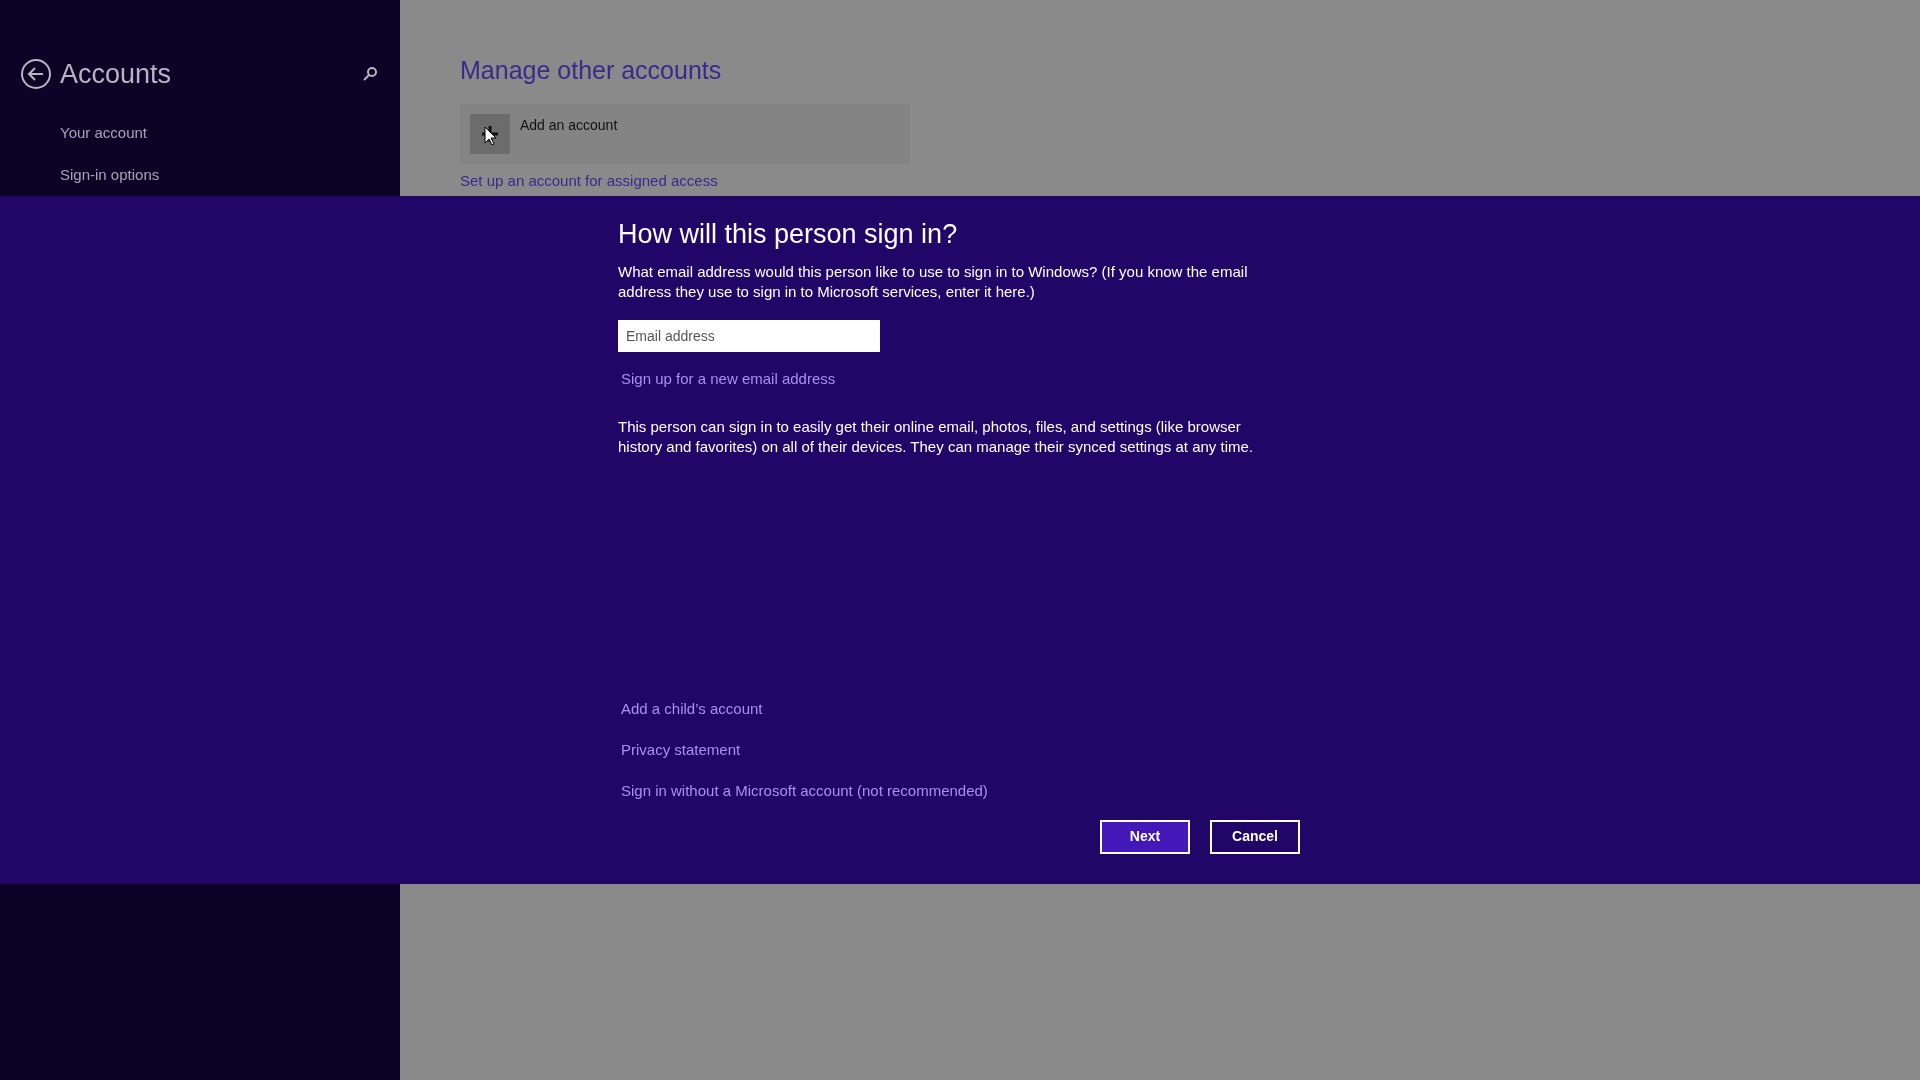 The height and width of the screenshot is (1080, 1920). I want to click on assigned-access-link: Set up an account for assigned access, so click(1190, 181).